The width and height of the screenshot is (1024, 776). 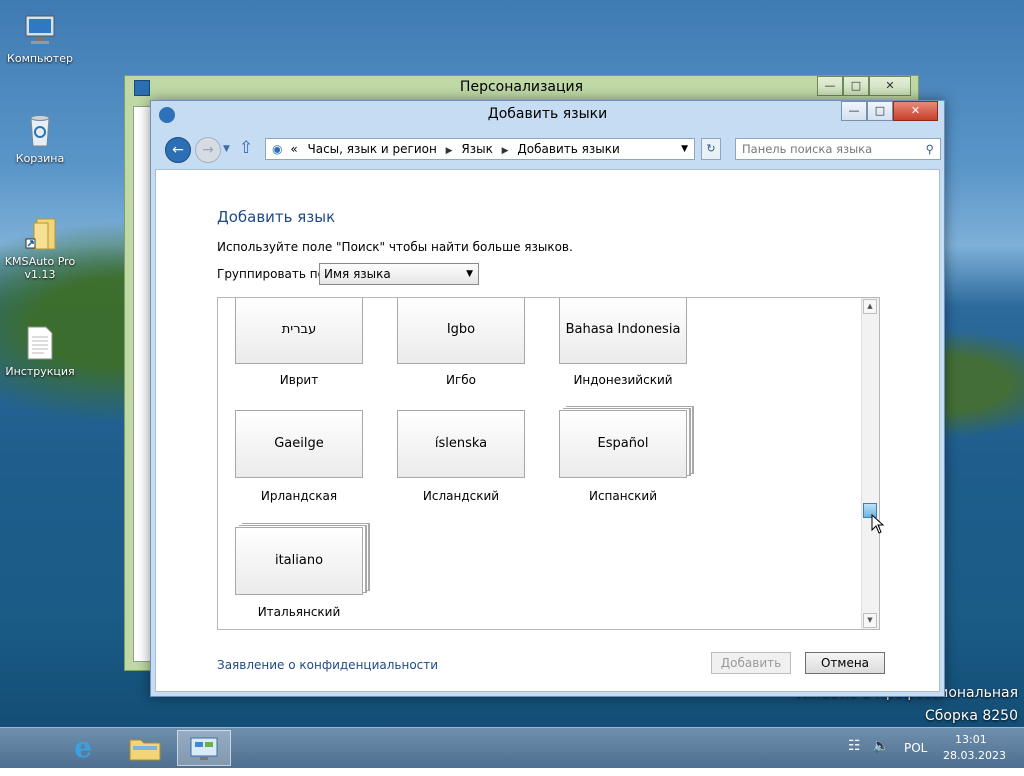 What do you see at coordinates (40, 158) in the screenshot?
I see `desktop-icon-label: Корзина` at bounding box center [40, 158].